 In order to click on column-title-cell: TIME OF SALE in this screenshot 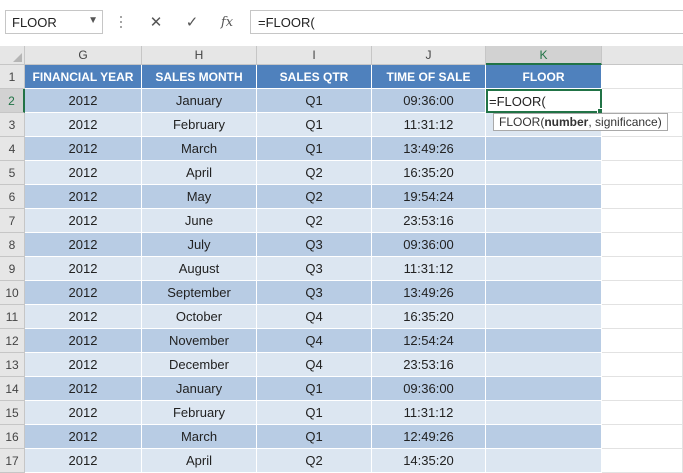, I will do `click(429, 77)`.